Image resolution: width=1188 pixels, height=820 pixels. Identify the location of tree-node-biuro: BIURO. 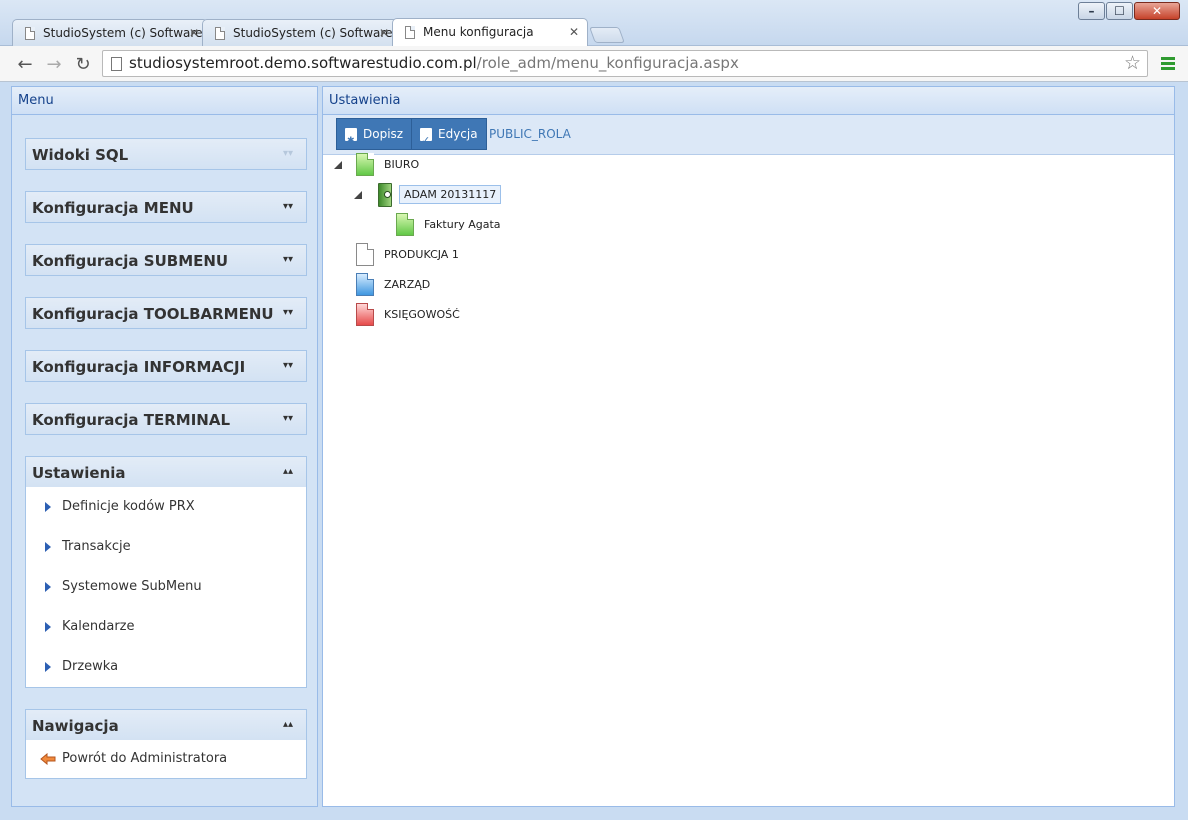
(523, 165).